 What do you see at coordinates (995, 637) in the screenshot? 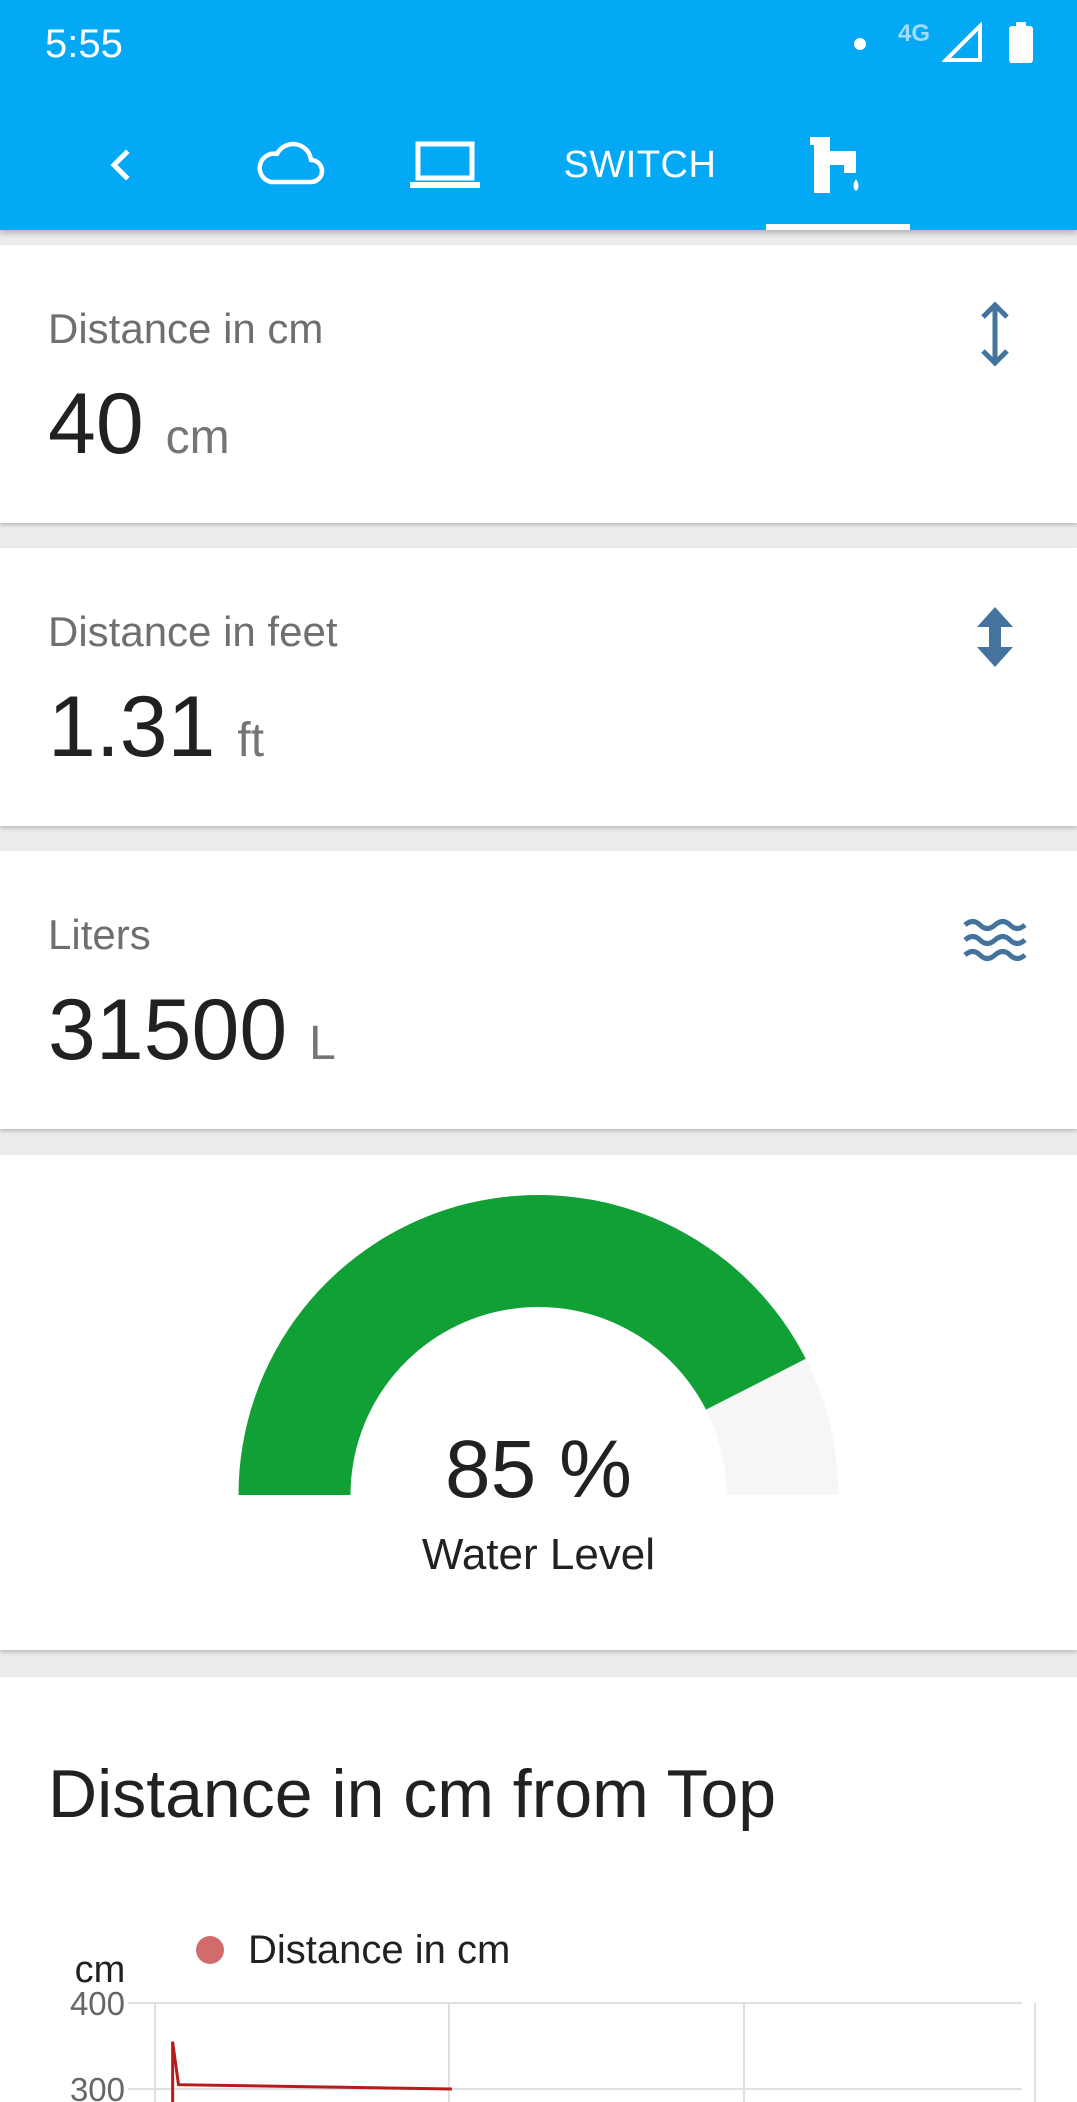
I see `arrow-up-down-bold-icon` at bounding box center [995, 637].